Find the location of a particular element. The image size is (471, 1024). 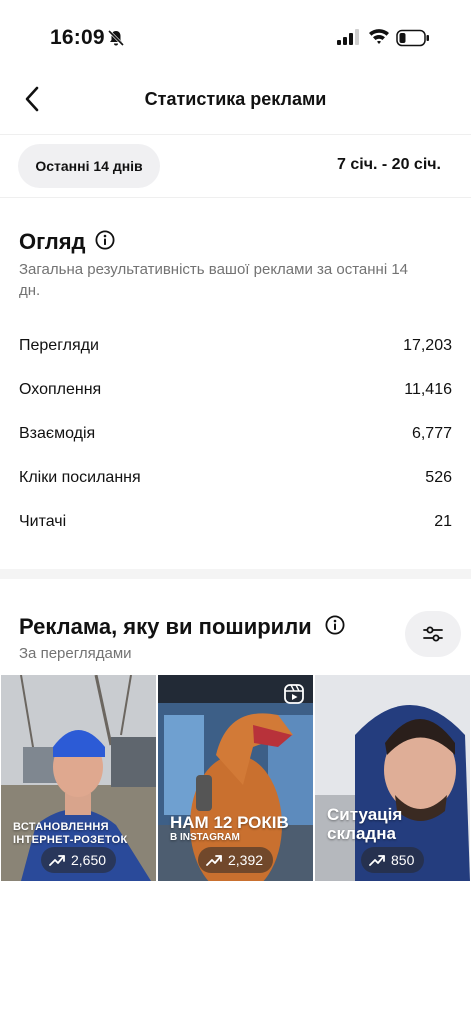

metric-label: Кліки посилання is located at coordinates (80, 477).